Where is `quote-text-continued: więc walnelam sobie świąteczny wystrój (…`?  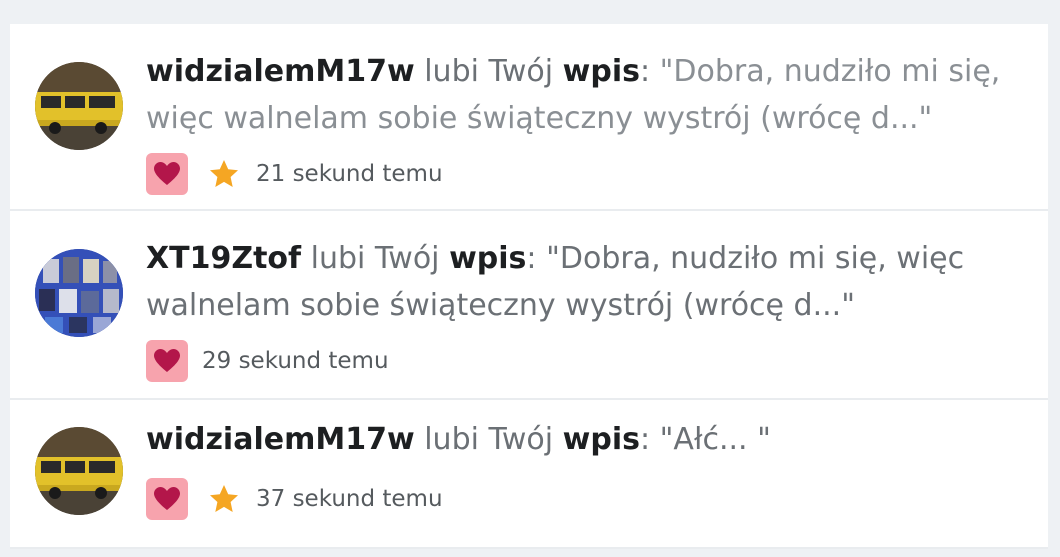
quote-text-continued: więc walnelam sobie świąteczny wystrój (… is located at coordinates (539, 118).